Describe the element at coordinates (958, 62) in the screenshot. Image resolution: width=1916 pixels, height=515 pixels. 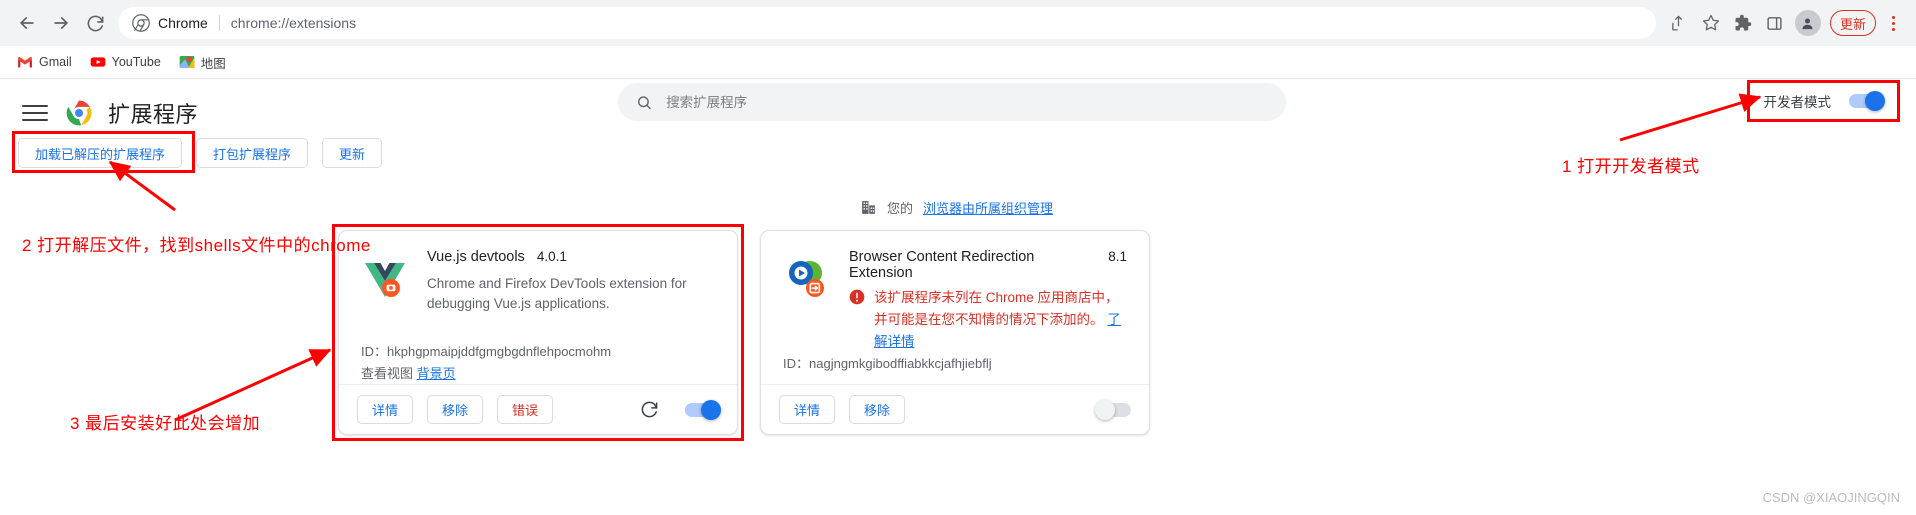
I see `bookmarks-bar: Gmail YouTube 地图` at that location.